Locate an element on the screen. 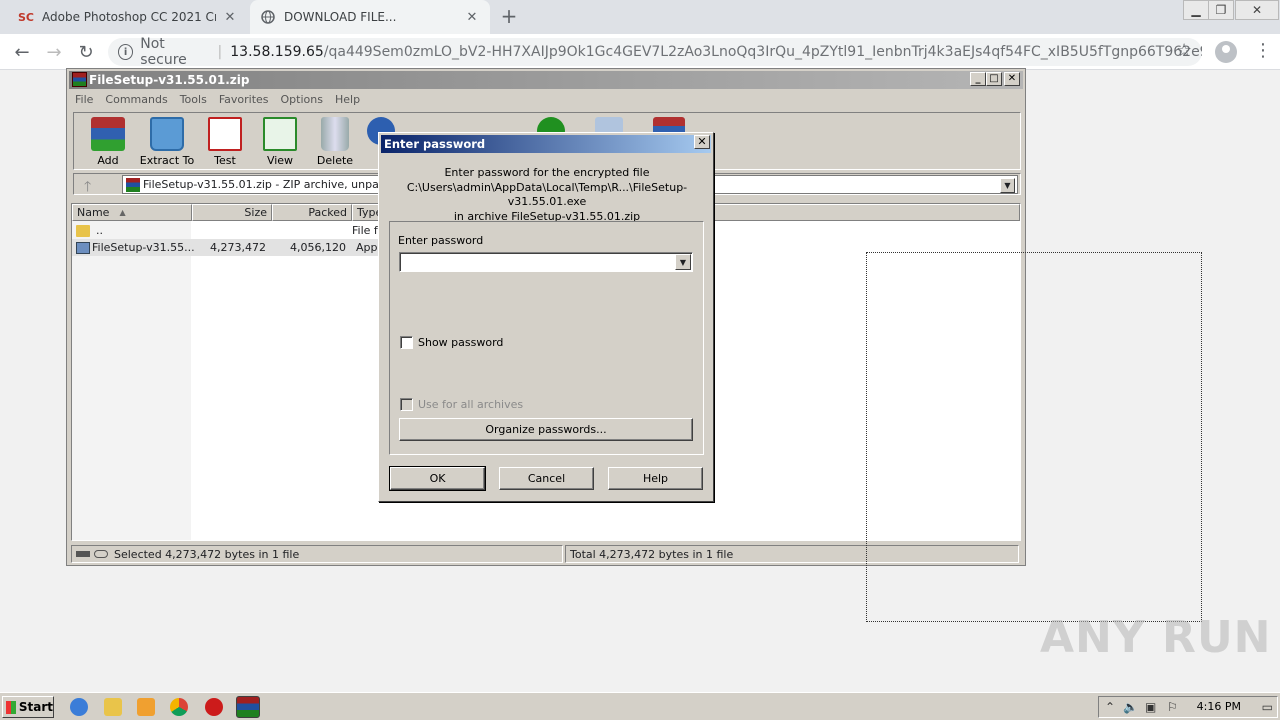 The height and width of the screenshot is (720, 1280). chrome-icon is located at coordinates (179, 707).